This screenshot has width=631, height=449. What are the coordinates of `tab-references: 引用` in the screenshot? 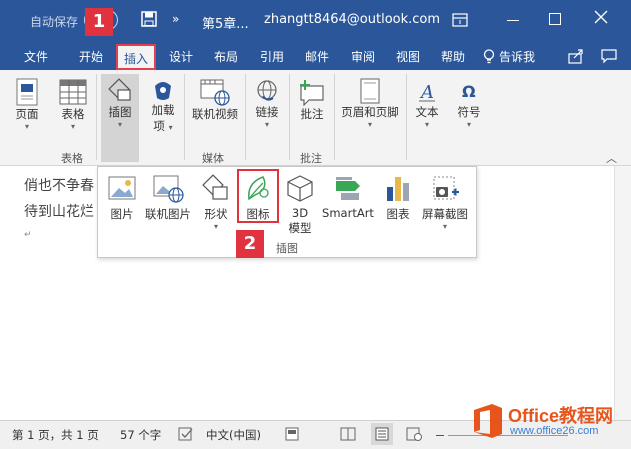 It's located at (272, 56).